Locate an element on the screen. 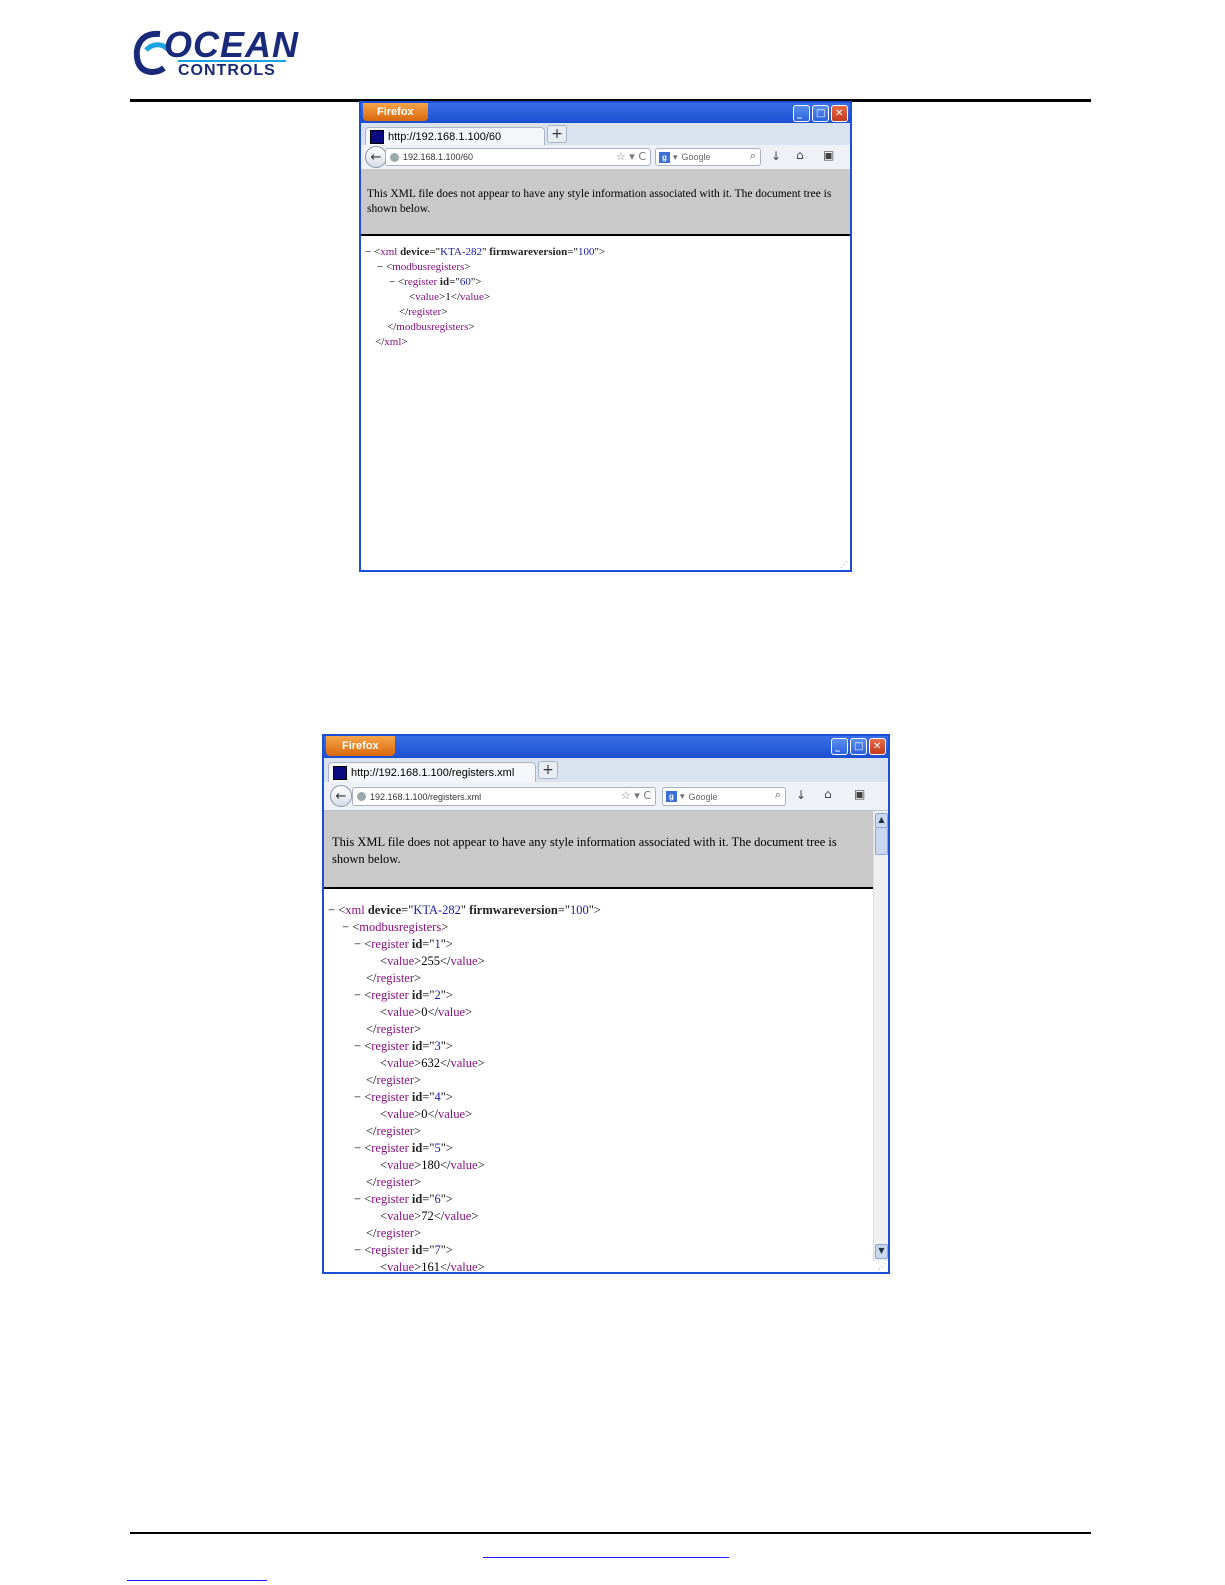  register-value: 632 is located at coordinates (430, 1063).